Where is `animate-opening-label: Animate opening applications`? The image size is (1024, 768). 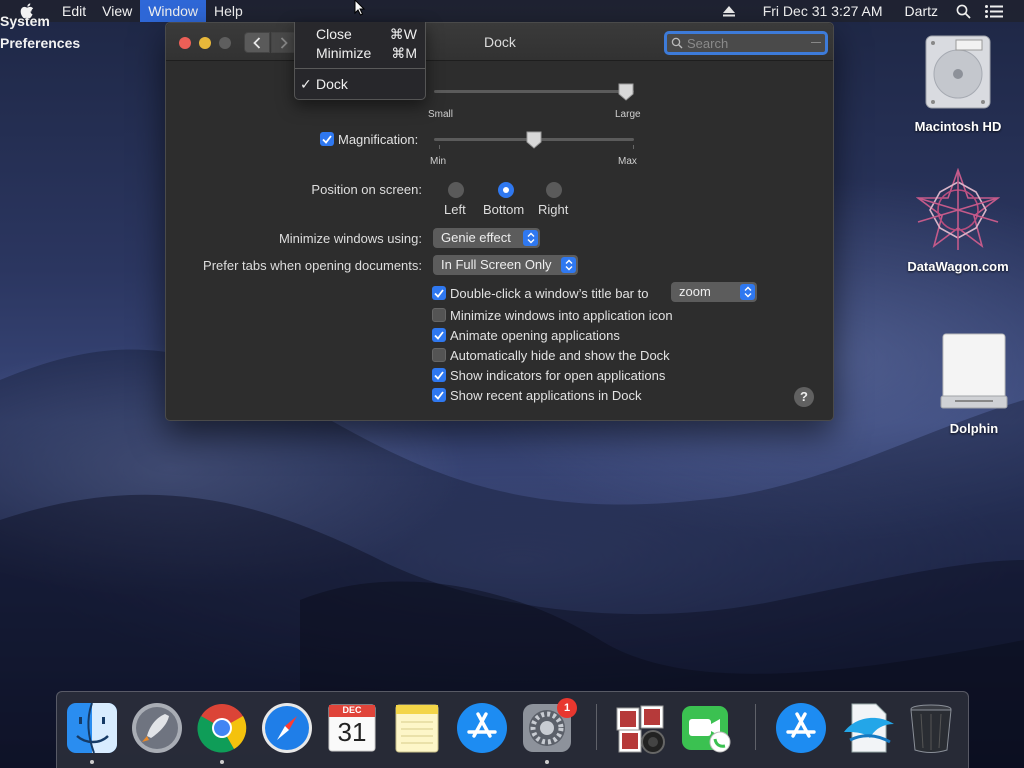 animate-opening-label: Animate opening applications is located at coordinates (535, 335).